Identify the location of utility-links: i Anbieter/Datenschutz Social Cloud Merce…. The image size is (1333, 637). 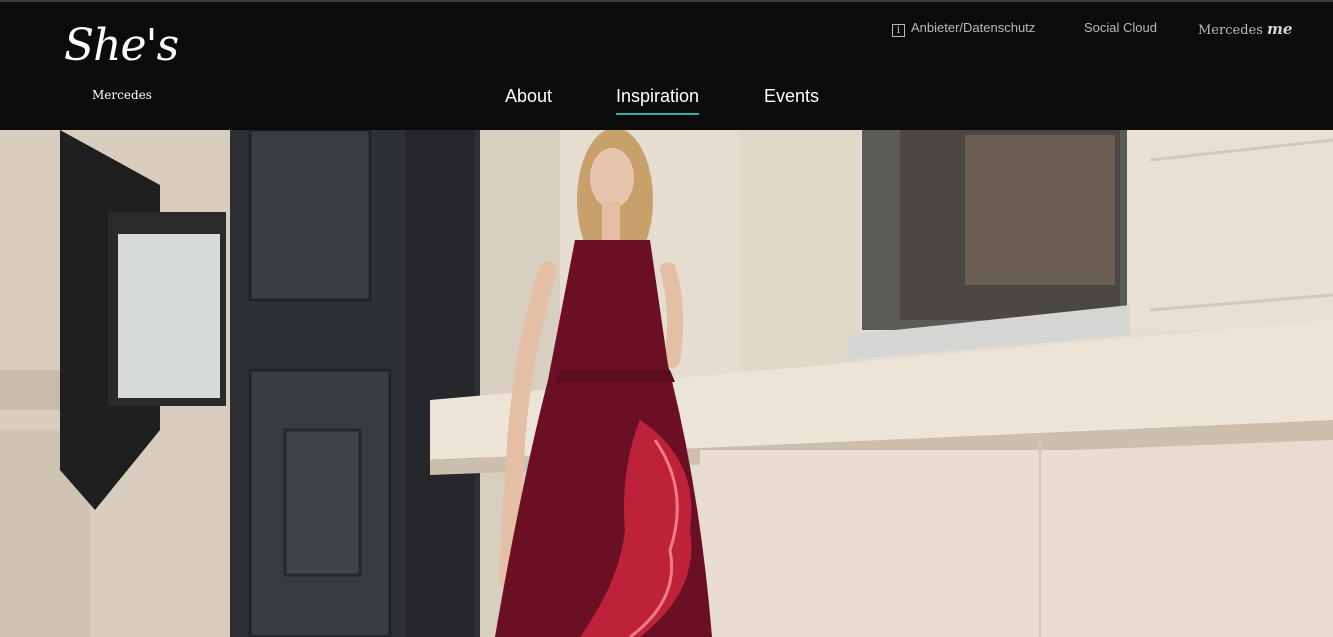
(666, 30).